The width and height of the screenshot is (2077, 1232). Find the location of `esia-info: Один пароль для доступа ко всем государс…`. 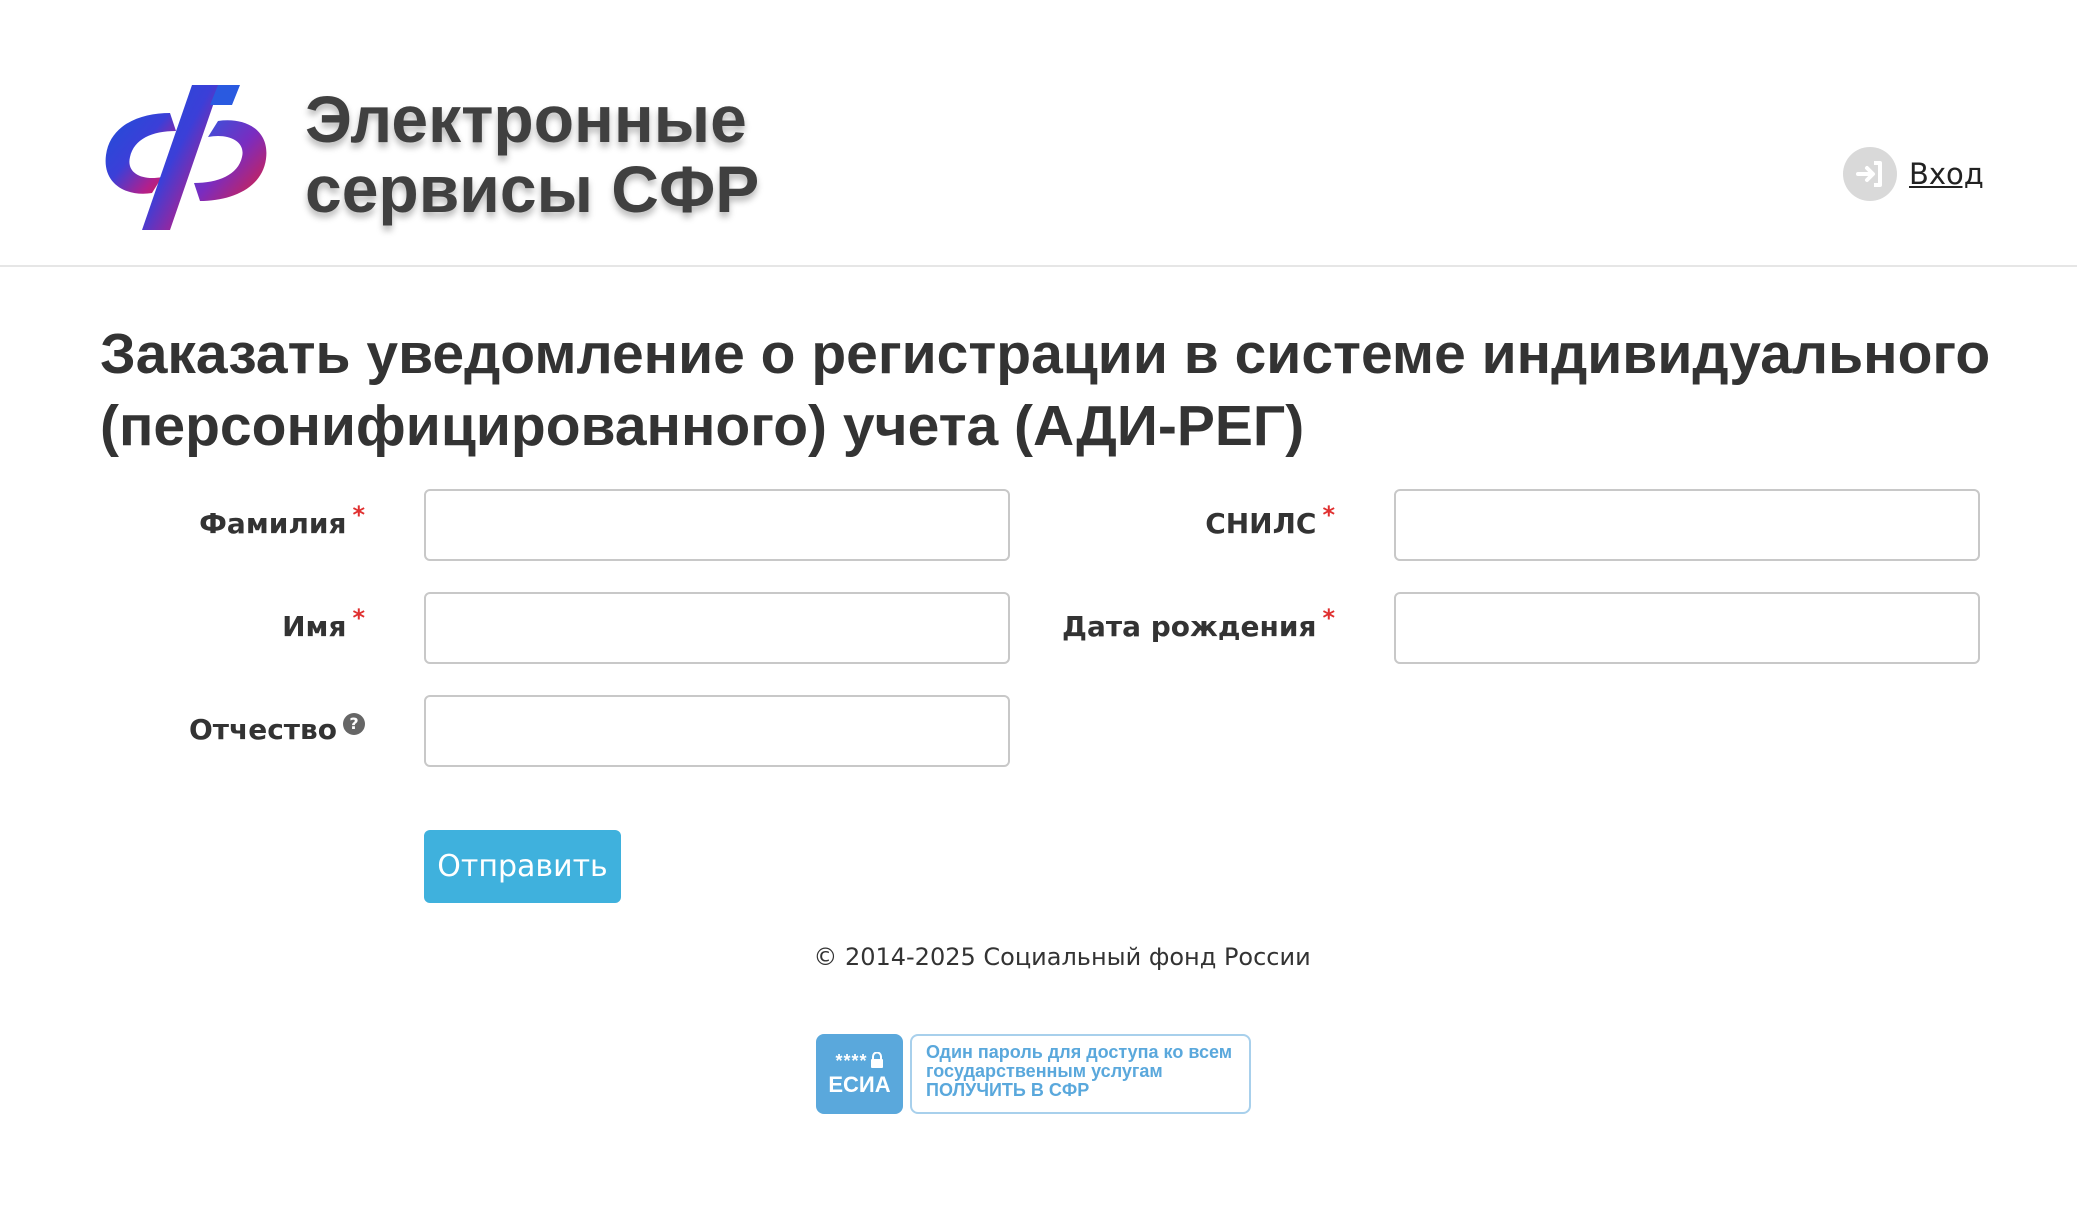

esia-info: Один пароль для доступа ко всем государс… is located at coordinates (1080, 1074).